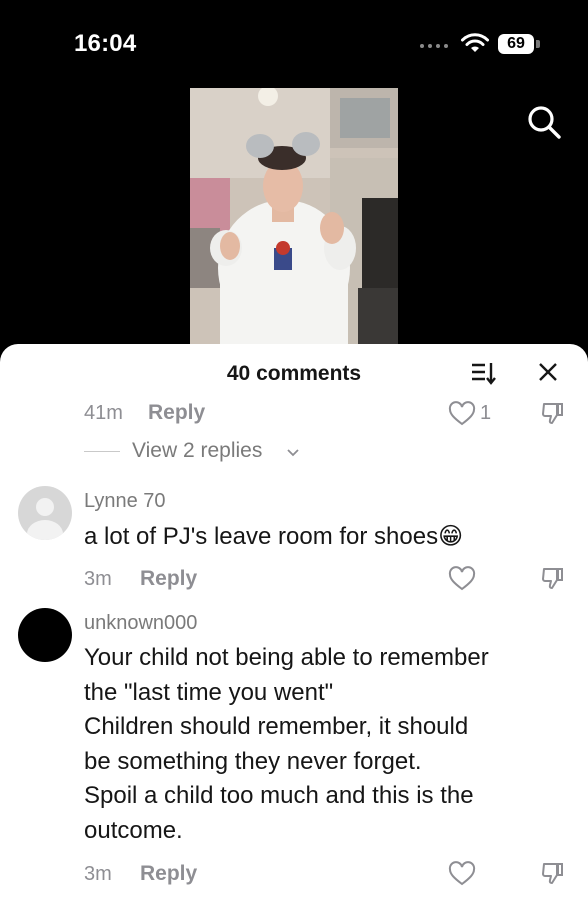  I want to click on video-frame-image, so click(294, 216).